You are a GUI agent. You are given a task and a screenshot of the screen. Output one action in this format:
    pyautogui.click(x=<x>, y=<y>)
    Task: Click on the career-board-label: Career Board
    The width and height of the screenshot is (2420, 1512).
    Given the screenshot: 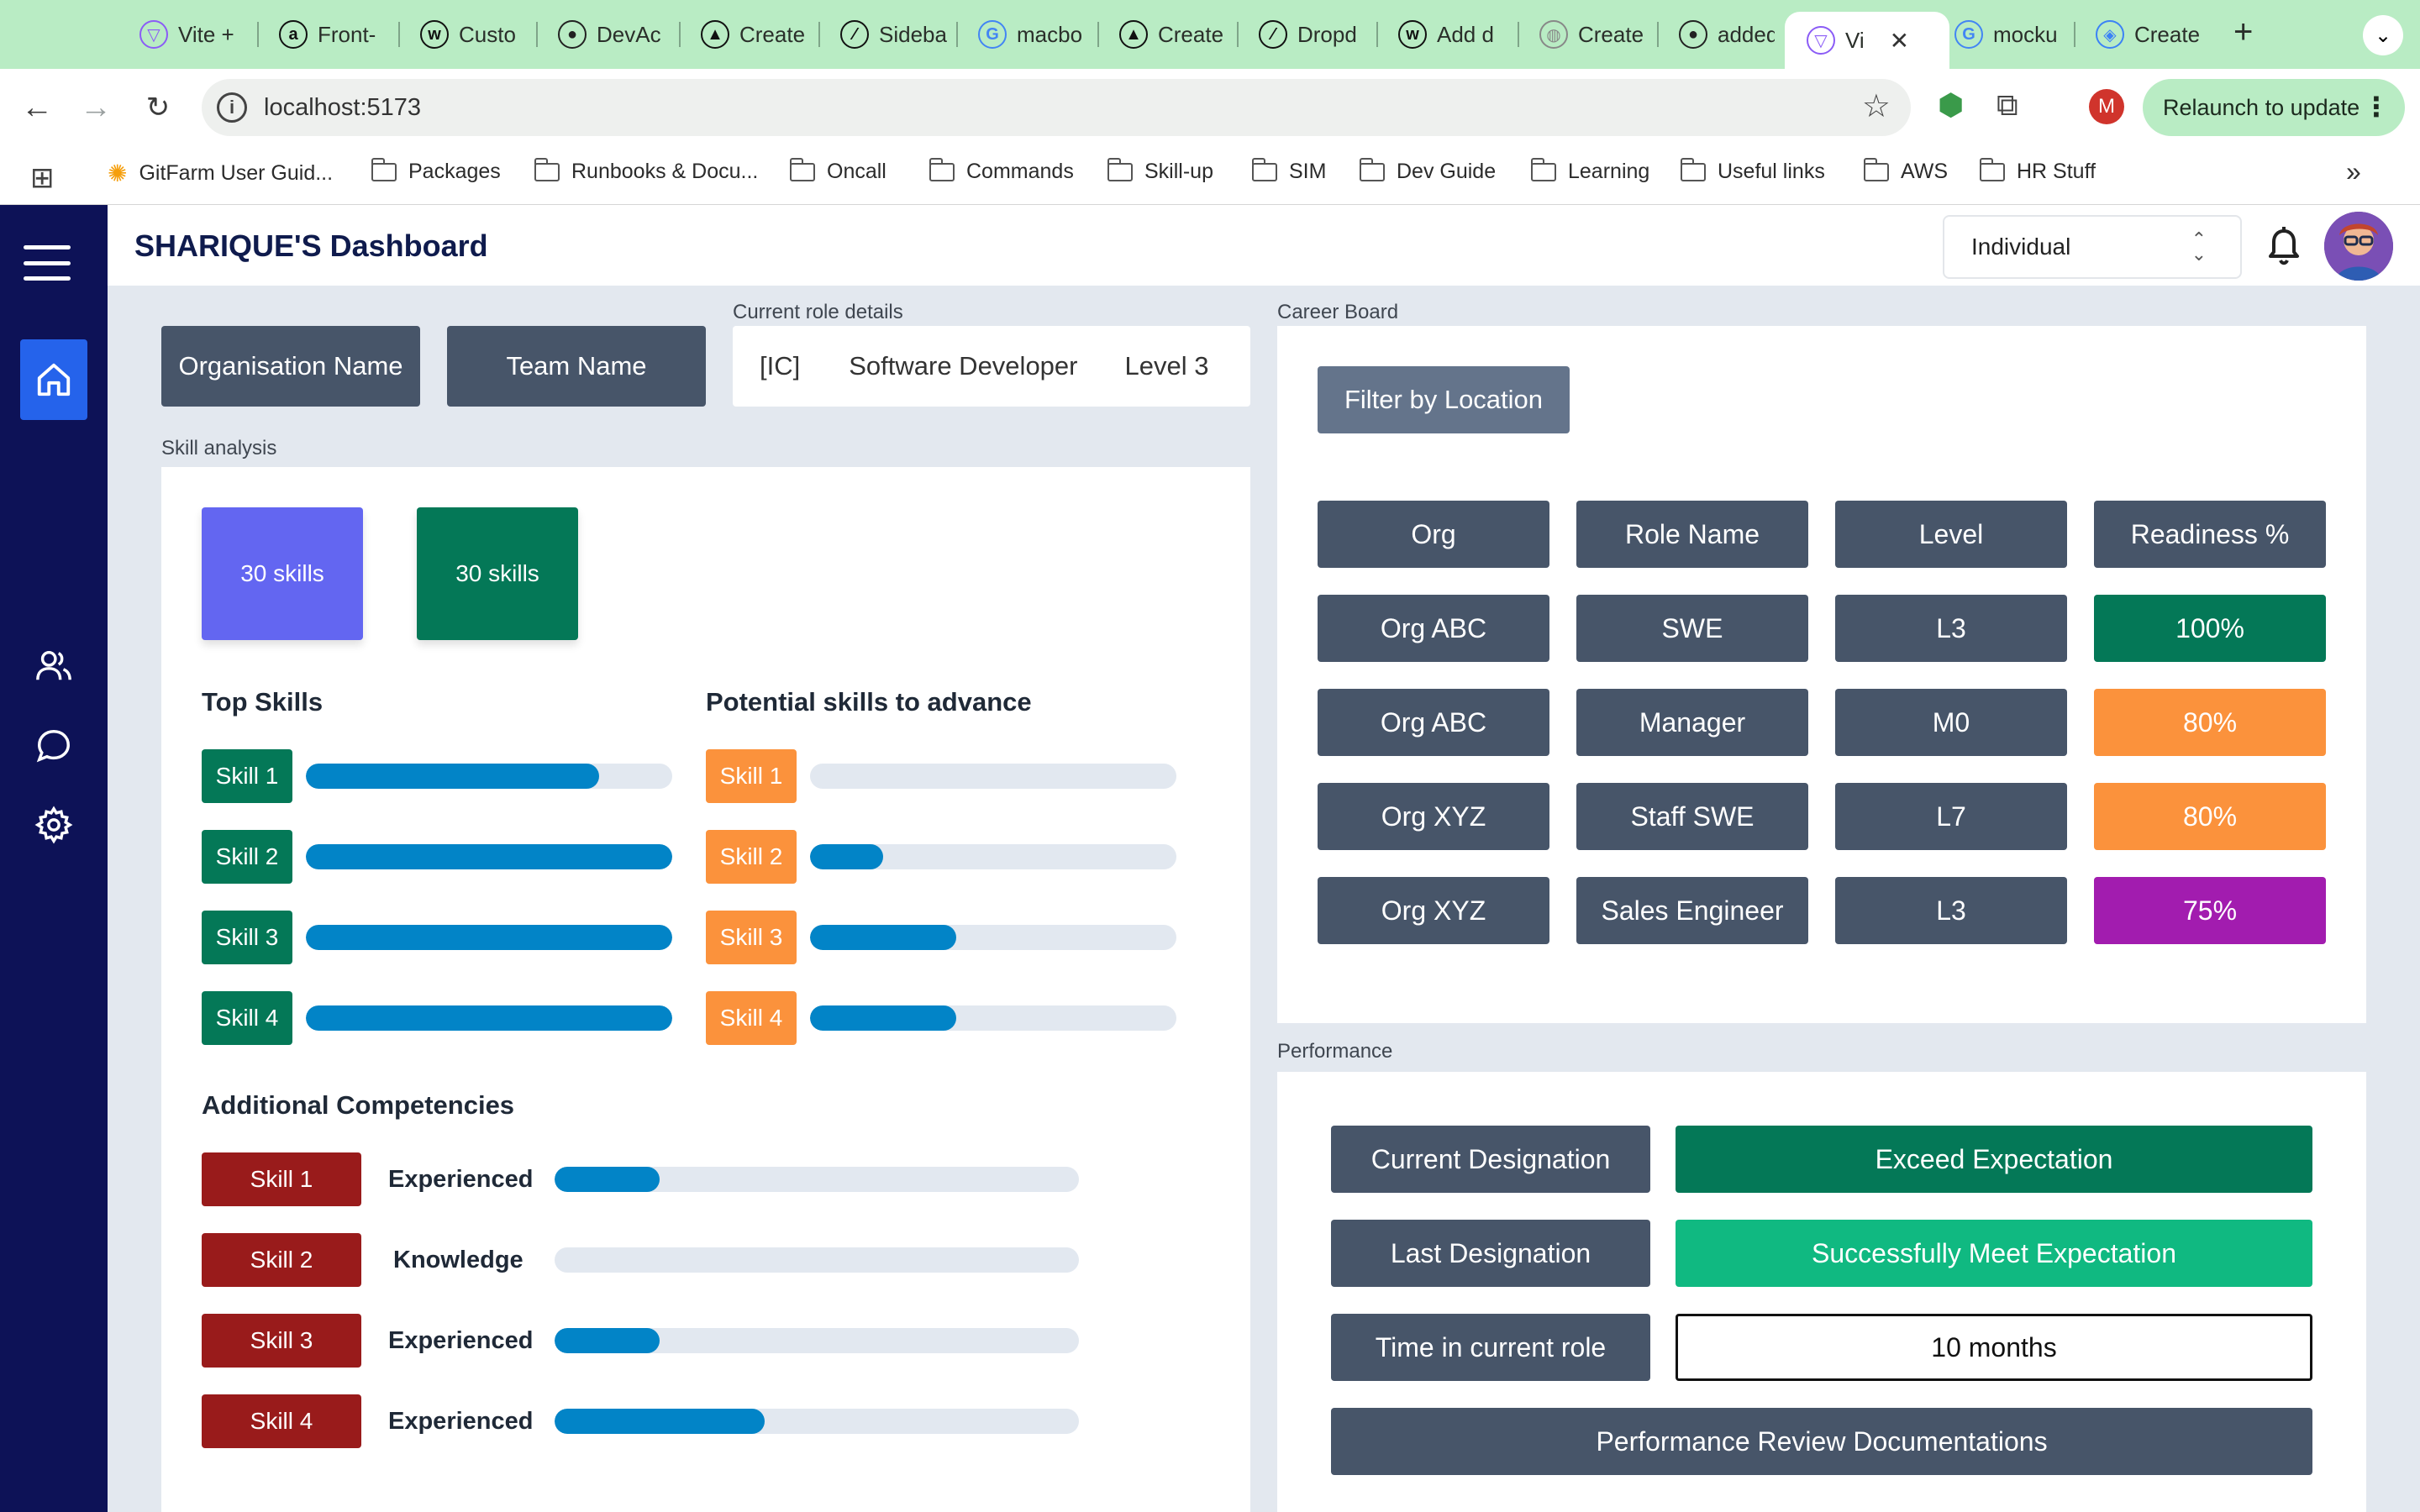 What is the action you would take?
    pyautogui.click(x=1338, y=312)
    